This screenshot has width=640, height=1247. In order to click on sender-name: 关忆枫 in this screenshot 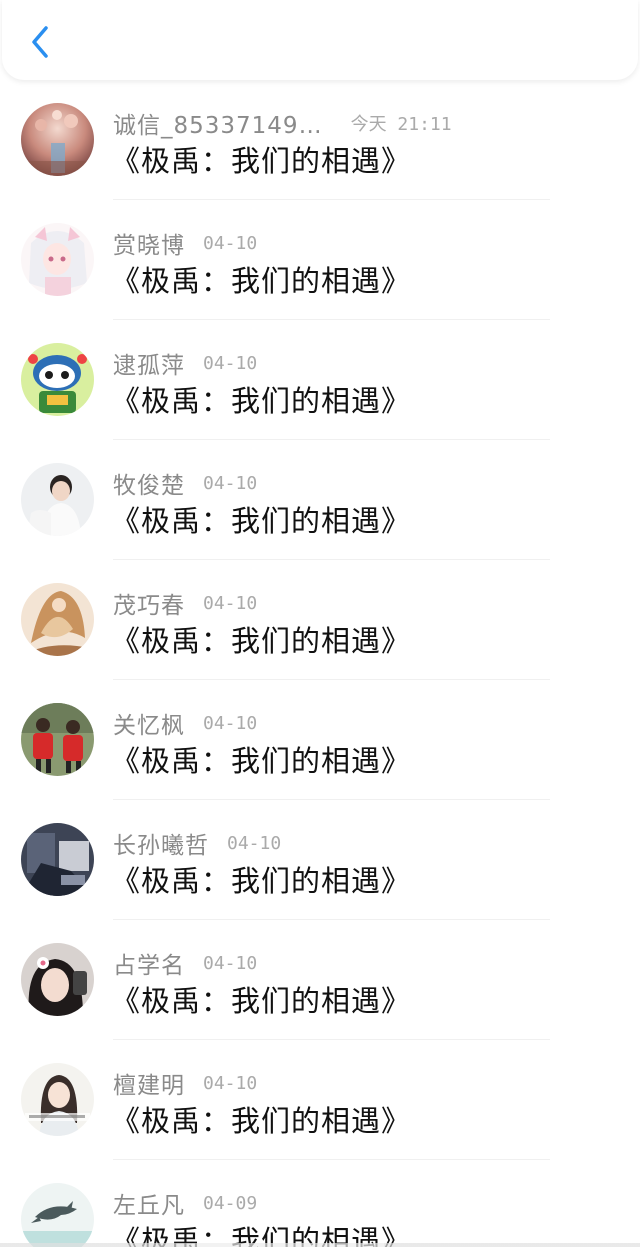, I will do `click(149, 726)`.